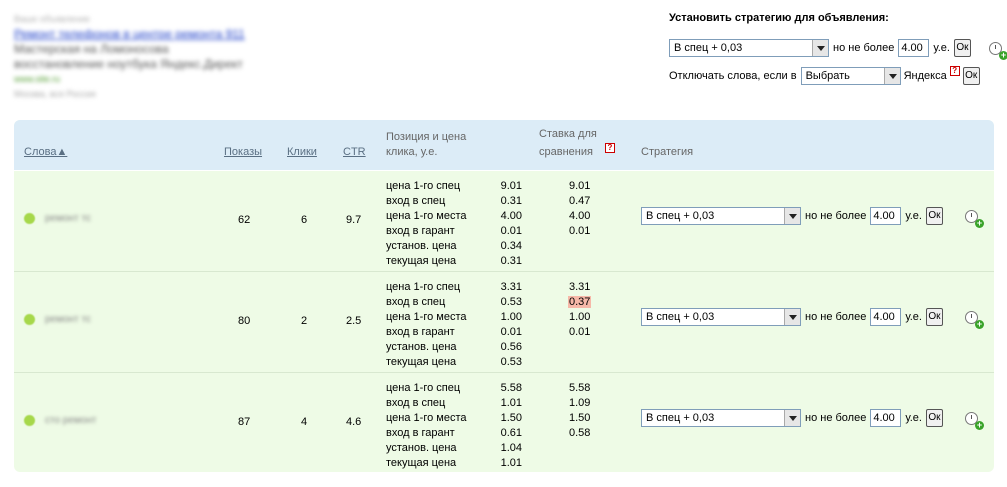 This screenshot has width=1007, height=487. I want to click on ctr-cell: 4.6, so click(354, 422).